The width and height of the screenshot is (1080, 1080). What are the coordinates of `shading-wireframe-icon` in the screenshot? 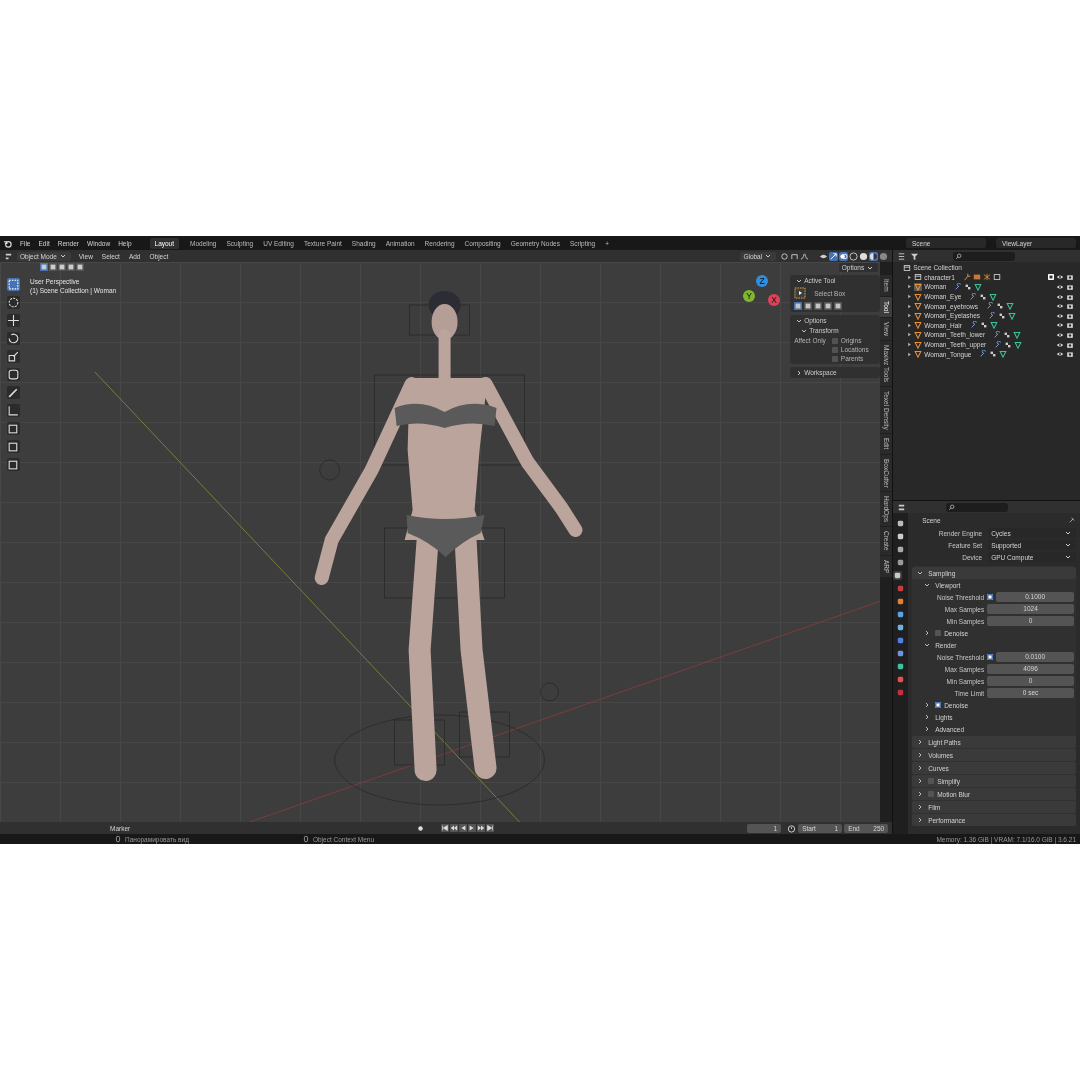 It's located at (854, 256).